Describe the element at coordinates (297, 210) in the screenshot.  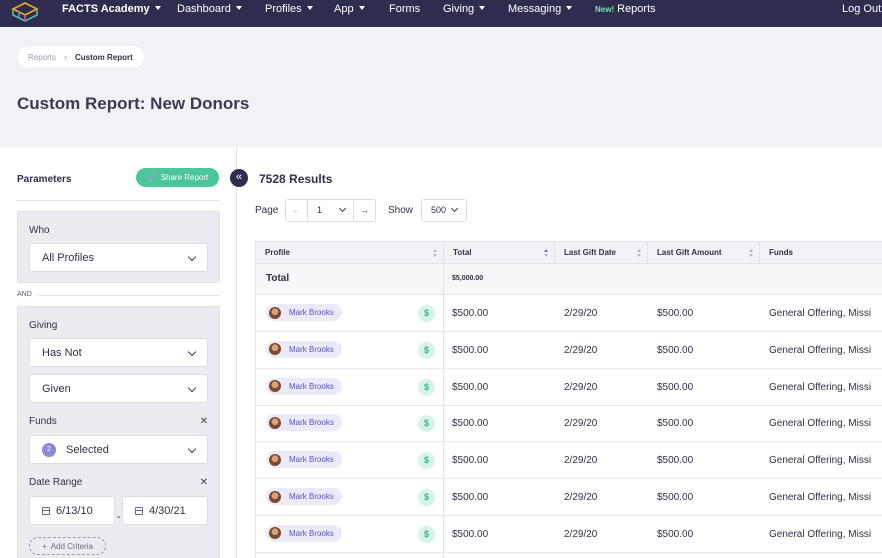
I see `prev-page-icon: ←` at that location.